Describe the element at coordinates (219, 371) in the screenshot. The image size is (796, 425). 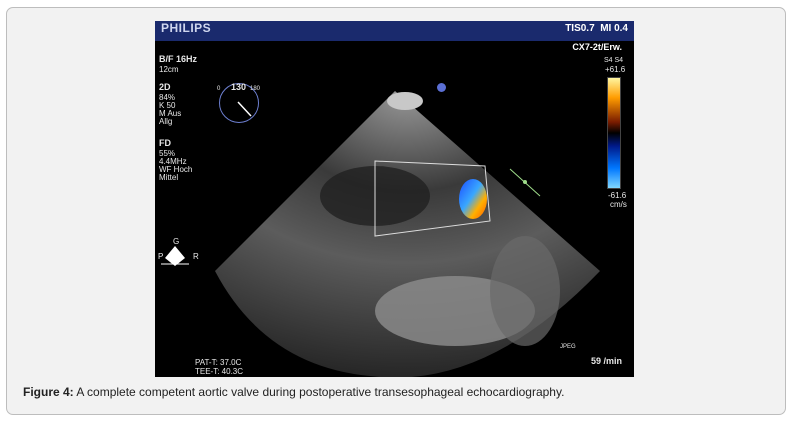
I see `tee-temp: TEE-T: 40.3C` at that location.